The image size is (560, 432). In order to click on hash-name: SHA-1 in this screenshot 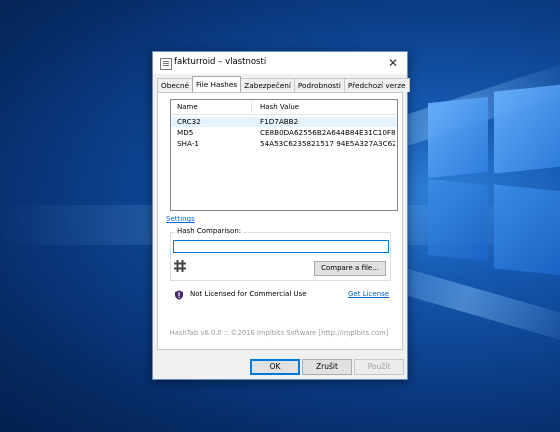, I will do `click(188, 143)`.